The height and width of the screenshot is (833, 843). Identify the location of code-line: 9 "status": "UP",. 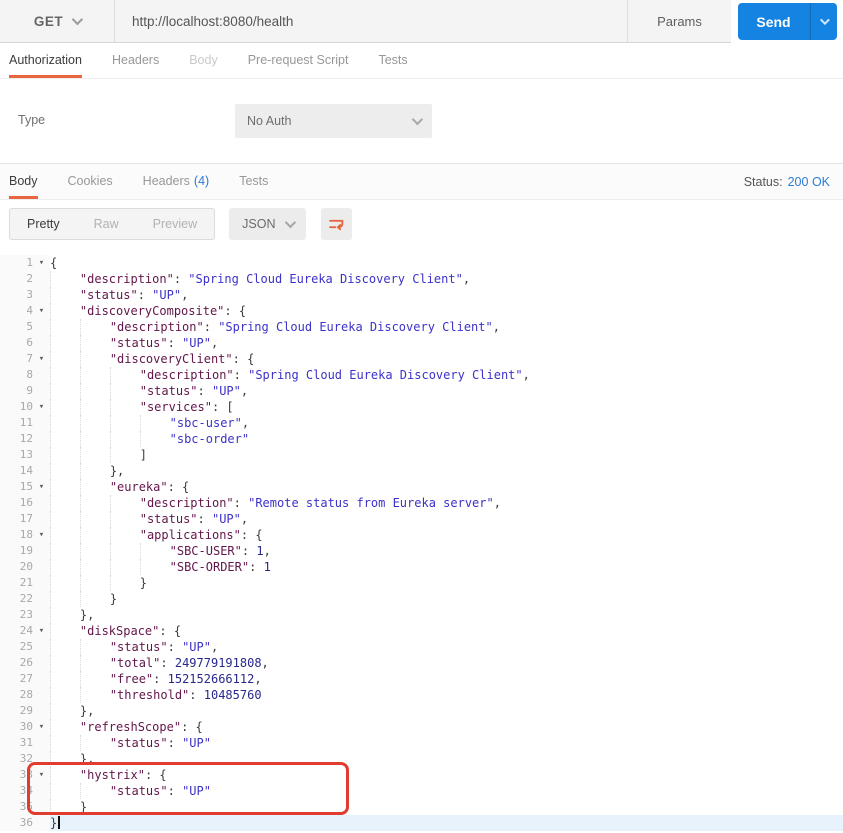
(421, 391).